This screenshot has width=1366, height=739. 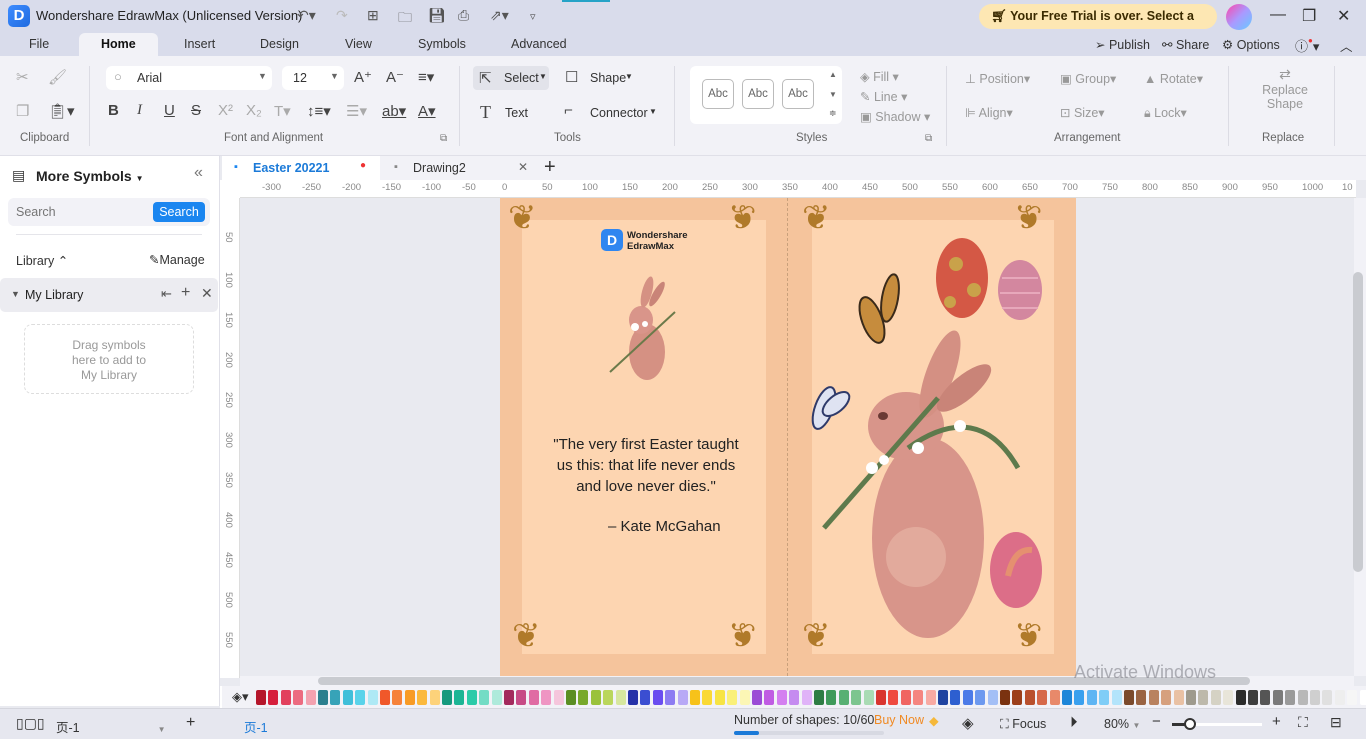 I want to click on library-toggle: Library ⌃, so click(x=42, y=260).